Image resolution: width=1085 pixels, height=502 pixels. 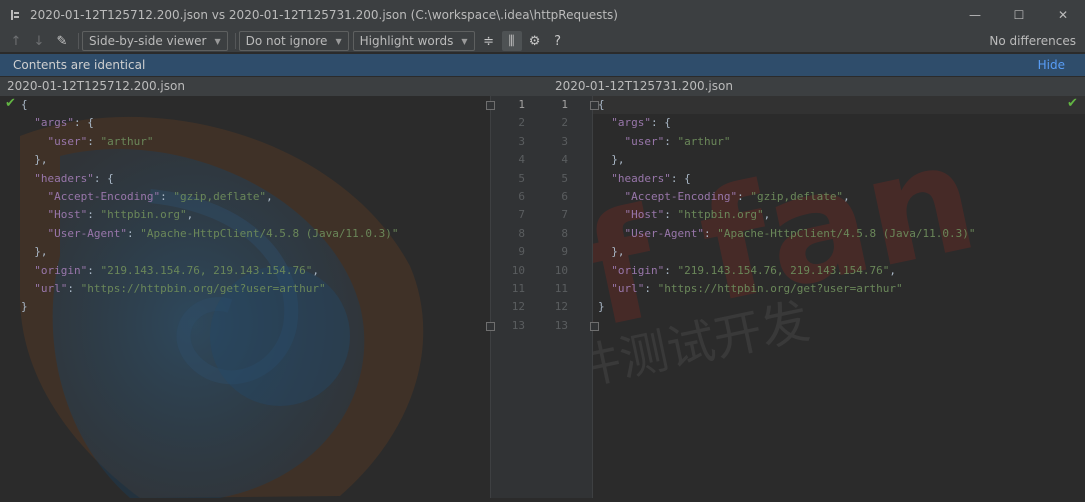 What do you see at coordinates (62, 41) in the screenshot?
I see `edit-source-icon: ✎` at bounding box center [62, 41].